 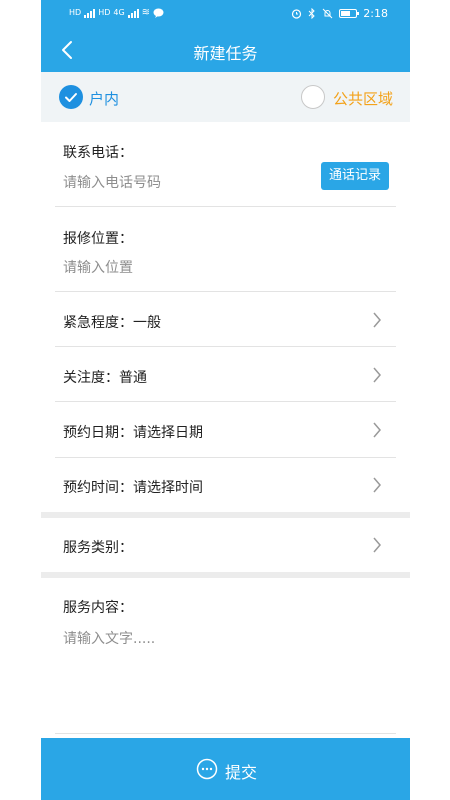 What do you see at coordinates (146, 12) in the screenshot?
I see `wifi-icon: ≋` at bounding box center [146, 12].